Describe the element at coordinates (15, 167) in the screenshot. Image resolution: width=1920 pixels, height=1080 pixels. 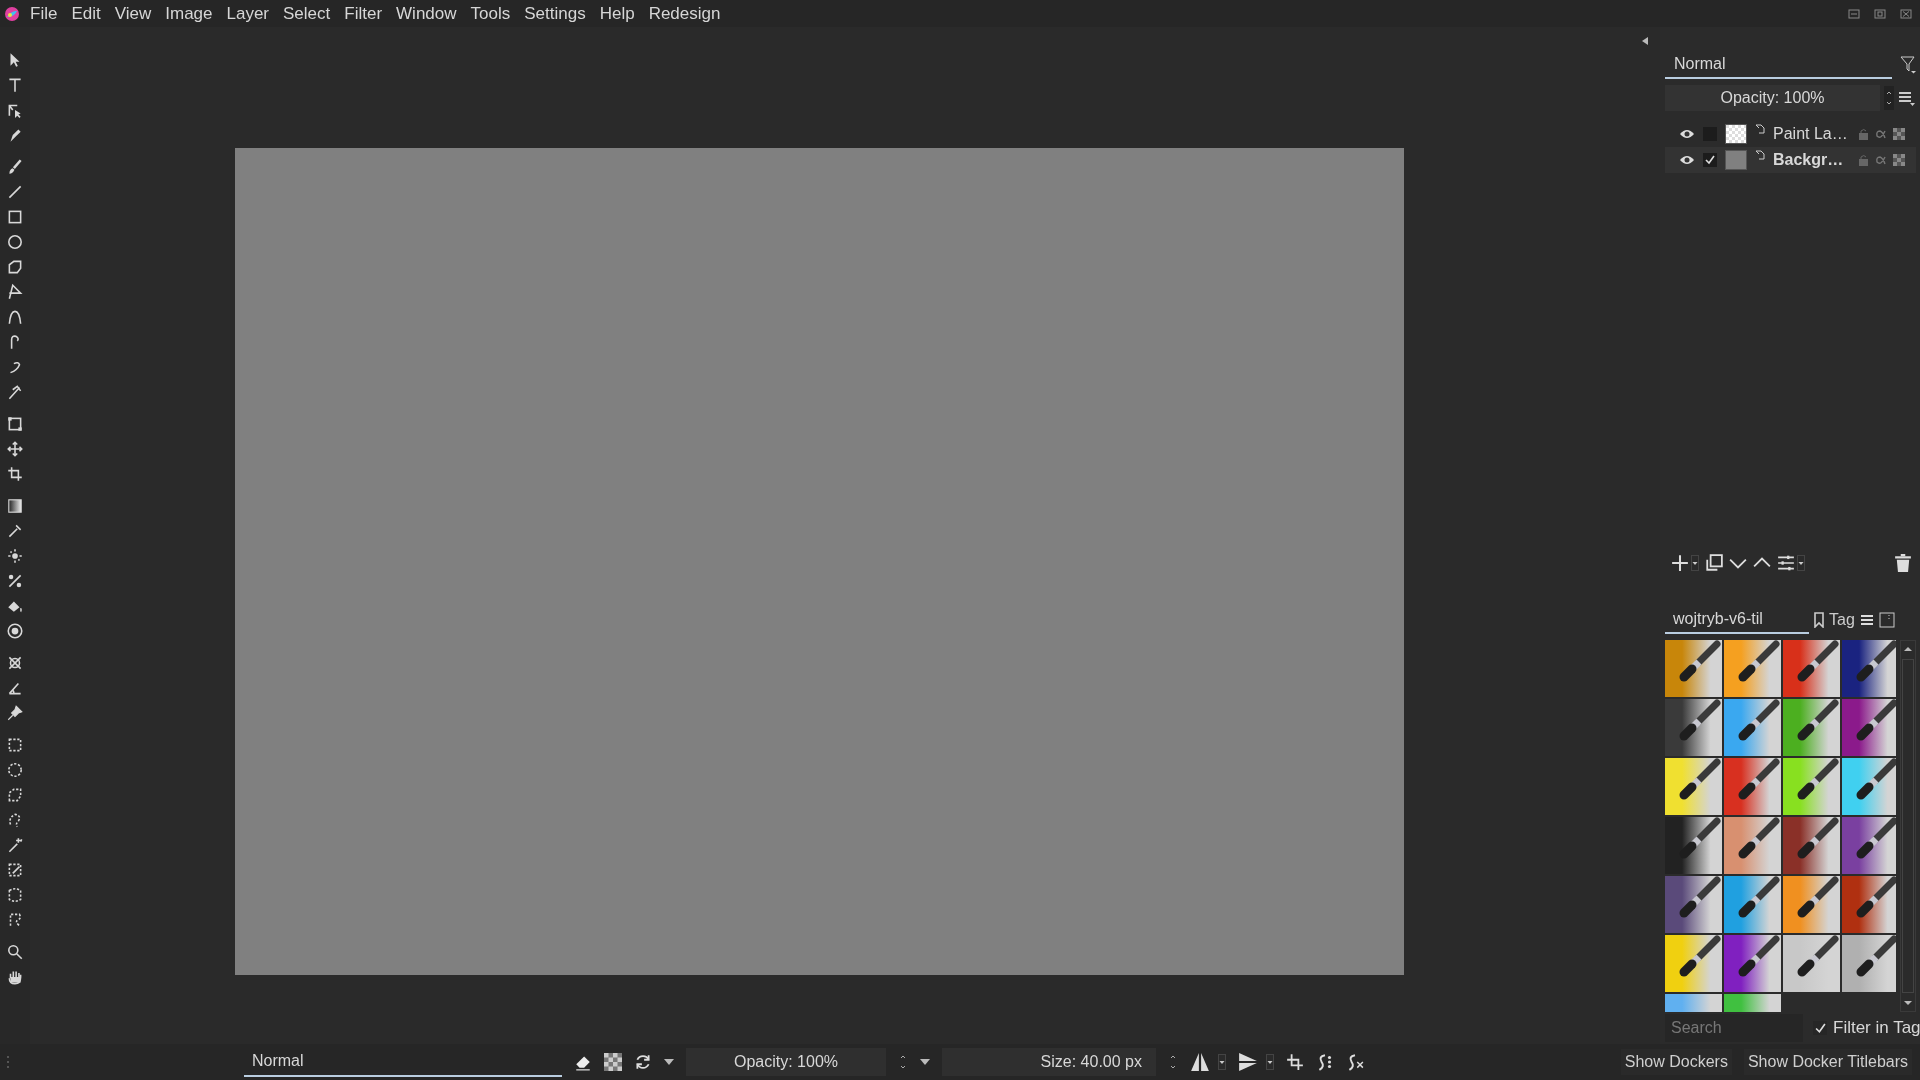
I see `paintbrush-icon` at that location.